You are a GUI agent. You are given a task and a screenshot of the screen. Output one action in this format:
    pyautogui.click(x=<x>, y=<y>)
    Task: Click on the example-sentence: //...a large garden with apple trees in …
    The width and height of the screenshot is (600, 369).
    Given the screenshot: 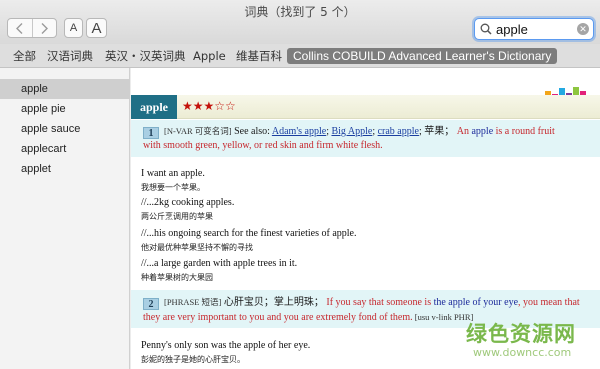 What is the action you would take?
    pyautogui.click(x=219, y=263)
    